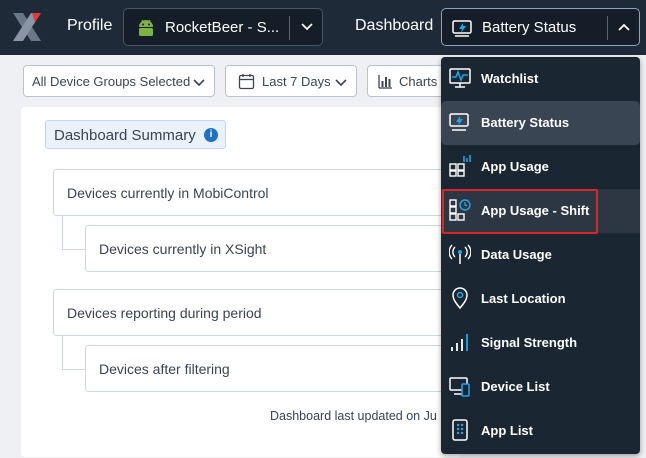 The height and width of the screenshot is (458, 646). I want to click on bar-chart-icon, so click(385, 82).